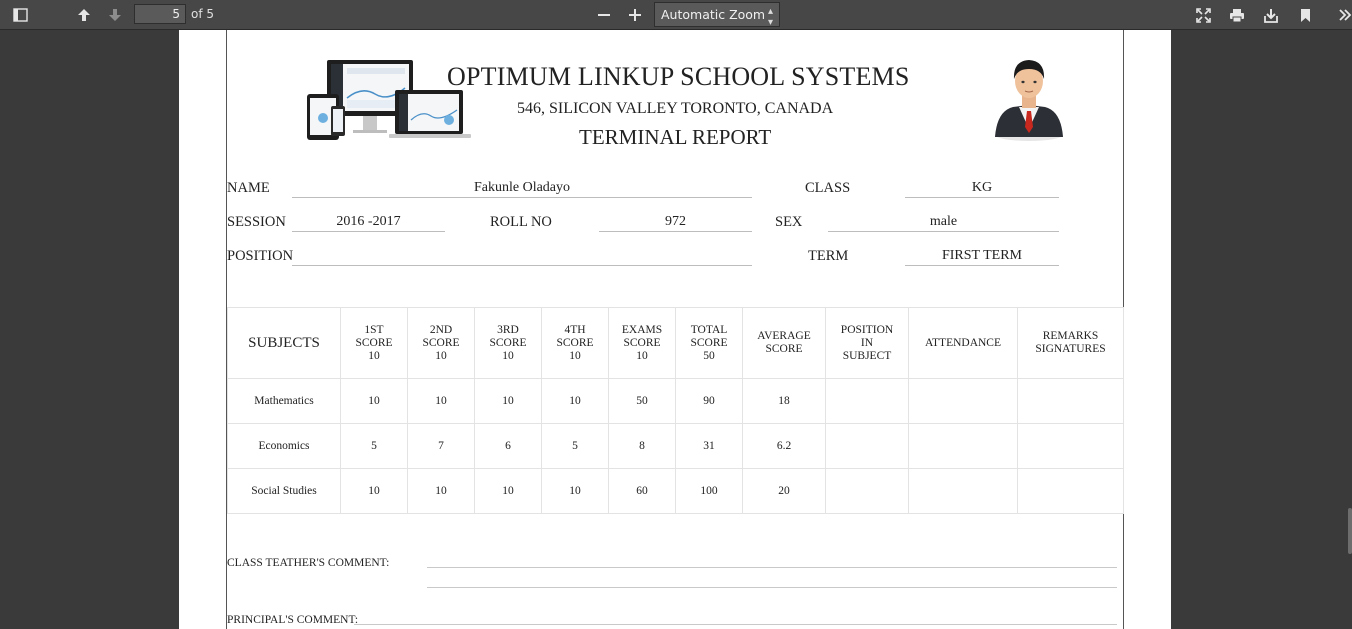 Image resolution: width=1352 pixels, height=629 pixels. Describe the element at coordinates (248, 188) in the screenshot. I see `name-label: NAME` at that location.